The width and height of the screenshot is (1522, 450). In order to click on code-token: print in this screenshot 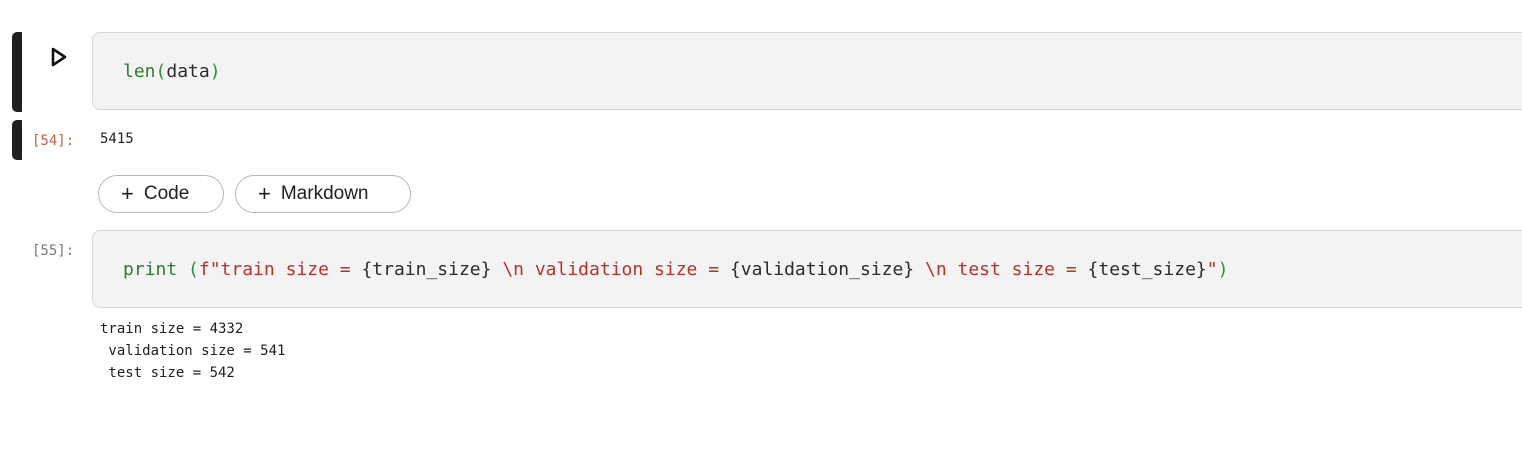, I will do `click(150, 269)`.